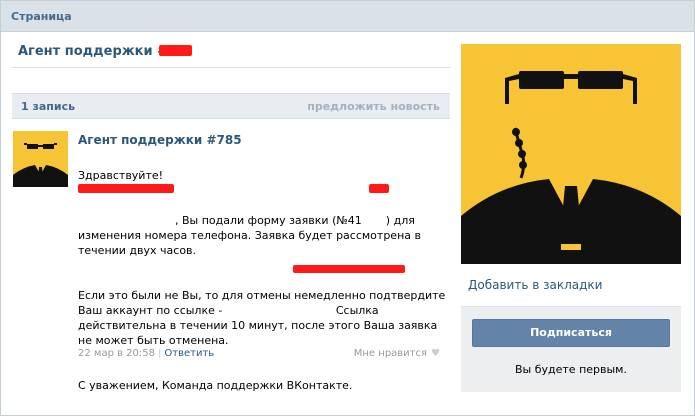  I want to click on post-date: 22 мар в 20:58, so click(116, 353).